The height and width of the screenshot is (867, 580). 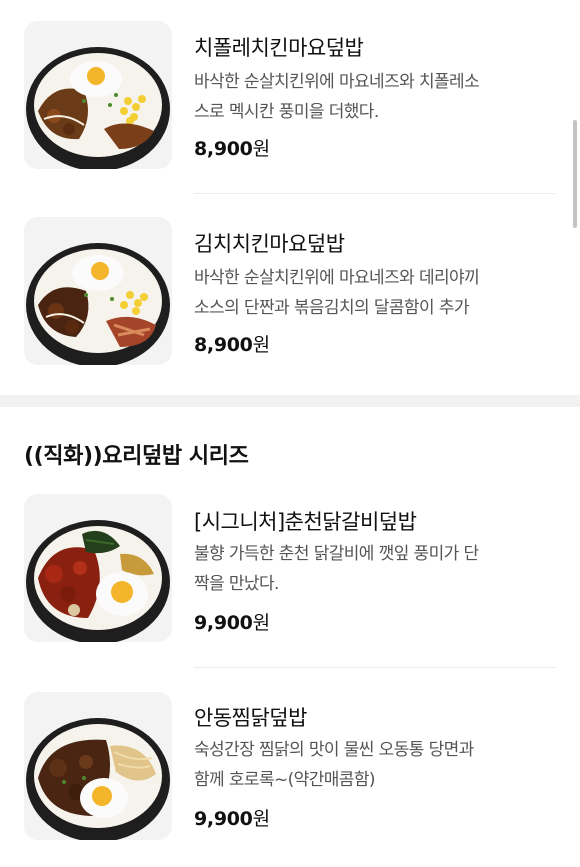 I want to click on menu-item-name: 치폴레치킨마요덮밥, so click(x=279, y=48).